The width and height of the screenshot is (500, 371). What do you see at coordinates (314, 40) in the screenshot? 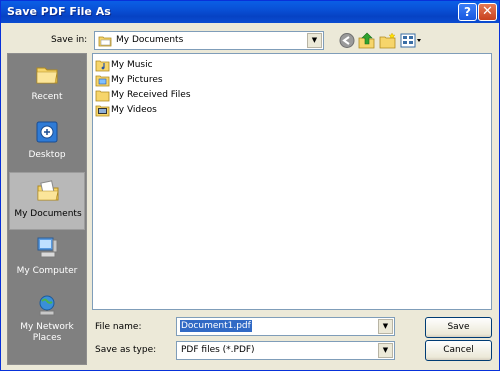
I see `save-in-dropdown-button: ▼` at bounding box center [314, 40].